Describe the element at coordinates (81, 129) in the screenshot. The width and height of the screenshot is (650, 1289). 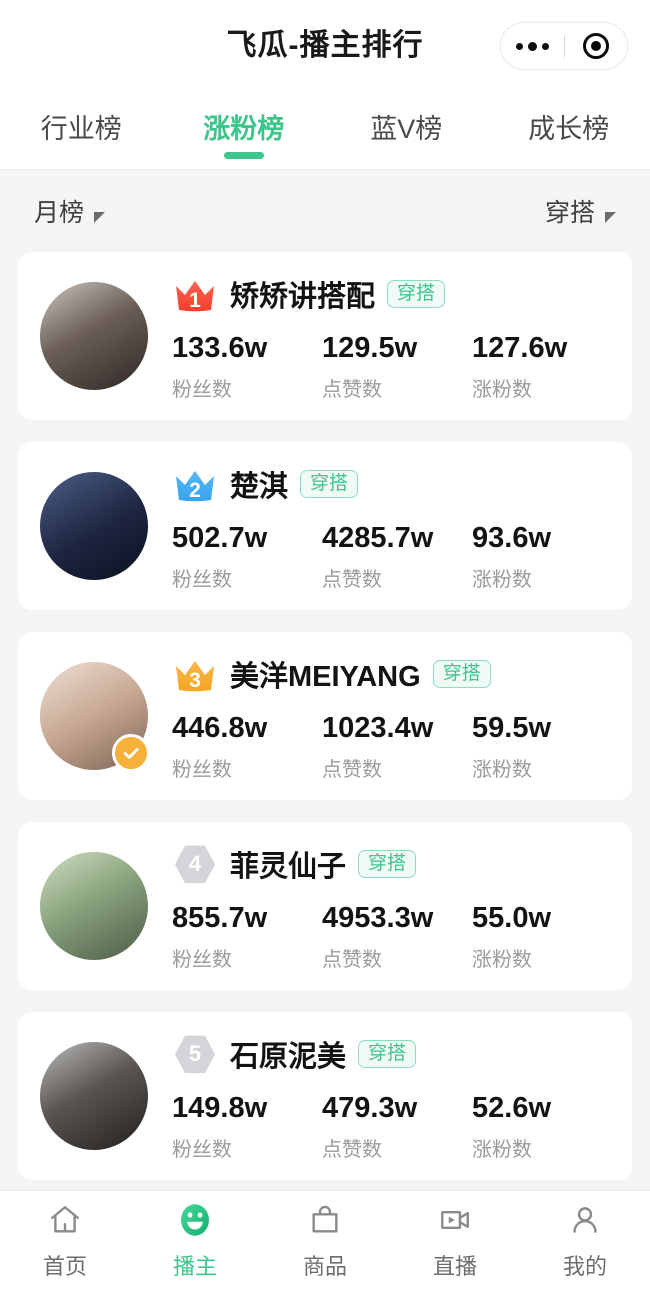
I see `tab-label: 行业榜` at that location.